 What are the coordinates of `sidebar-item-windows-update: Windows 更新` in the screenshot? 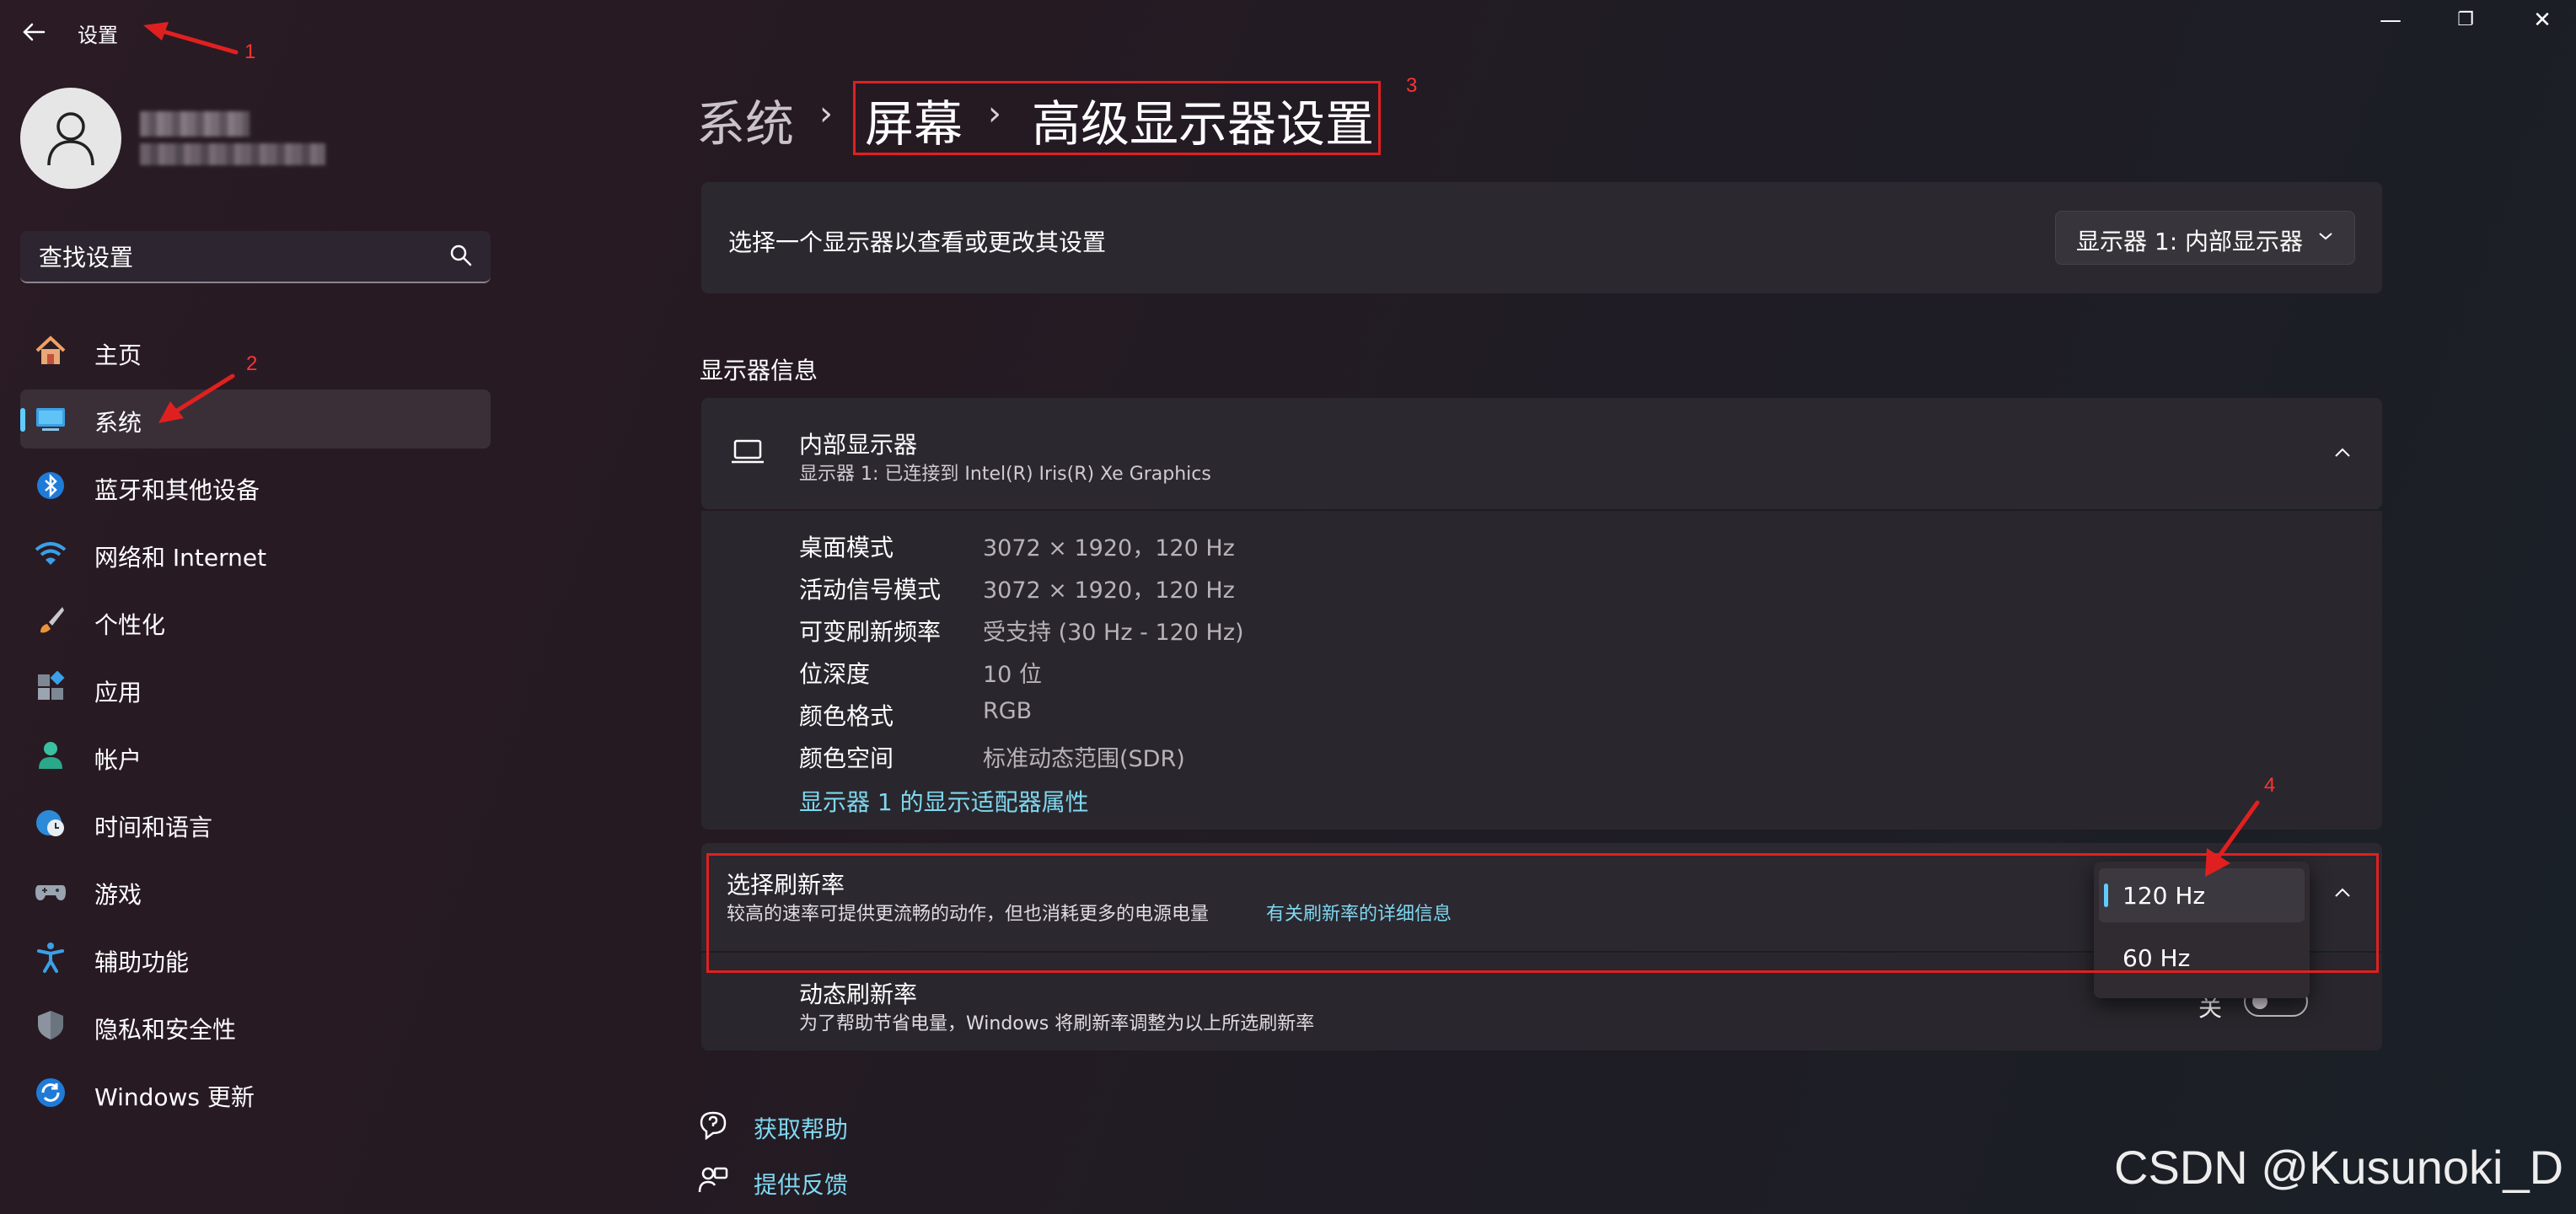 It's located at (255, 1093).